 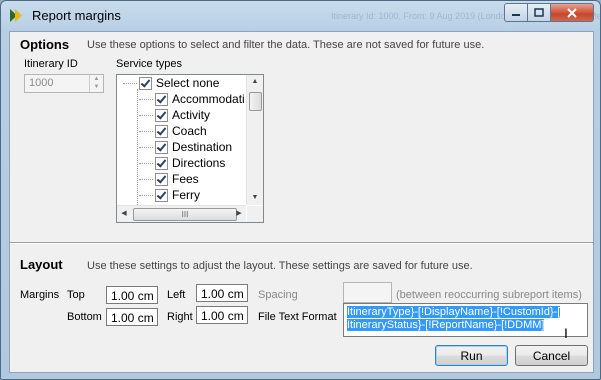 I want to click on tree-item-select-none: Select none, so click(x=171, y=83).